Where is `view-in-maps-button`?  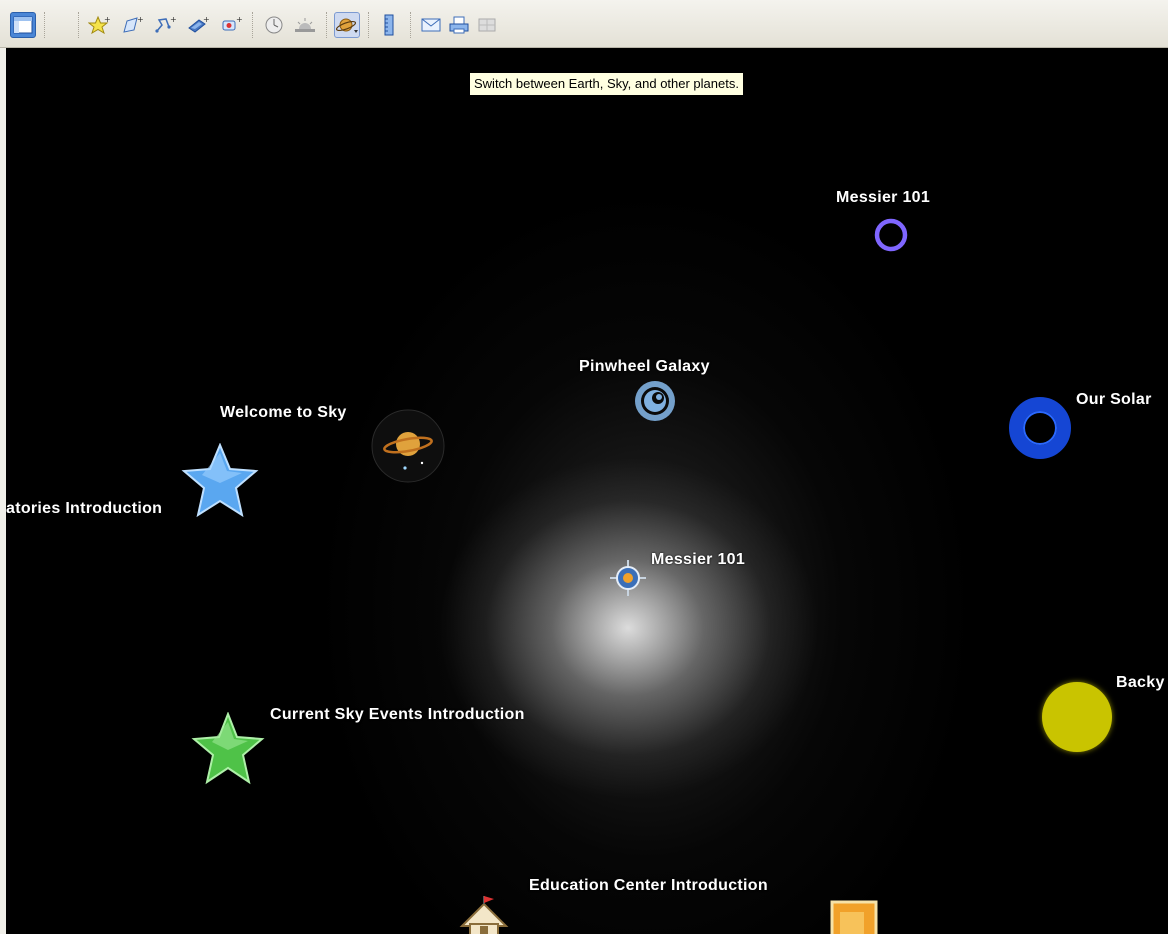 view-in-maps-button is located at coordinates (487, 25).